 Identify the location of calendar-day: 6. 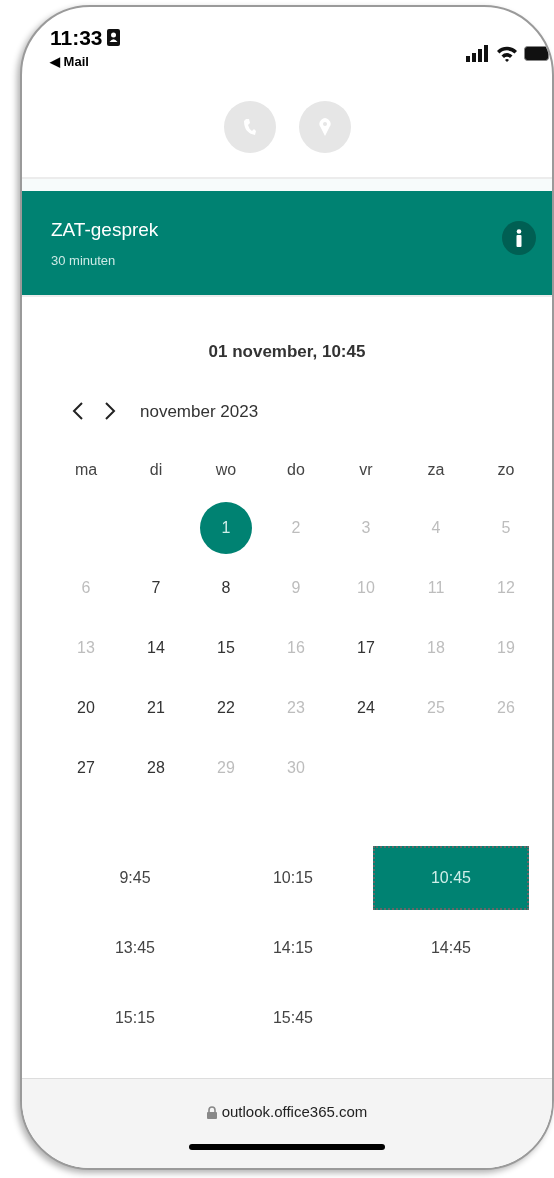
(86, 588).